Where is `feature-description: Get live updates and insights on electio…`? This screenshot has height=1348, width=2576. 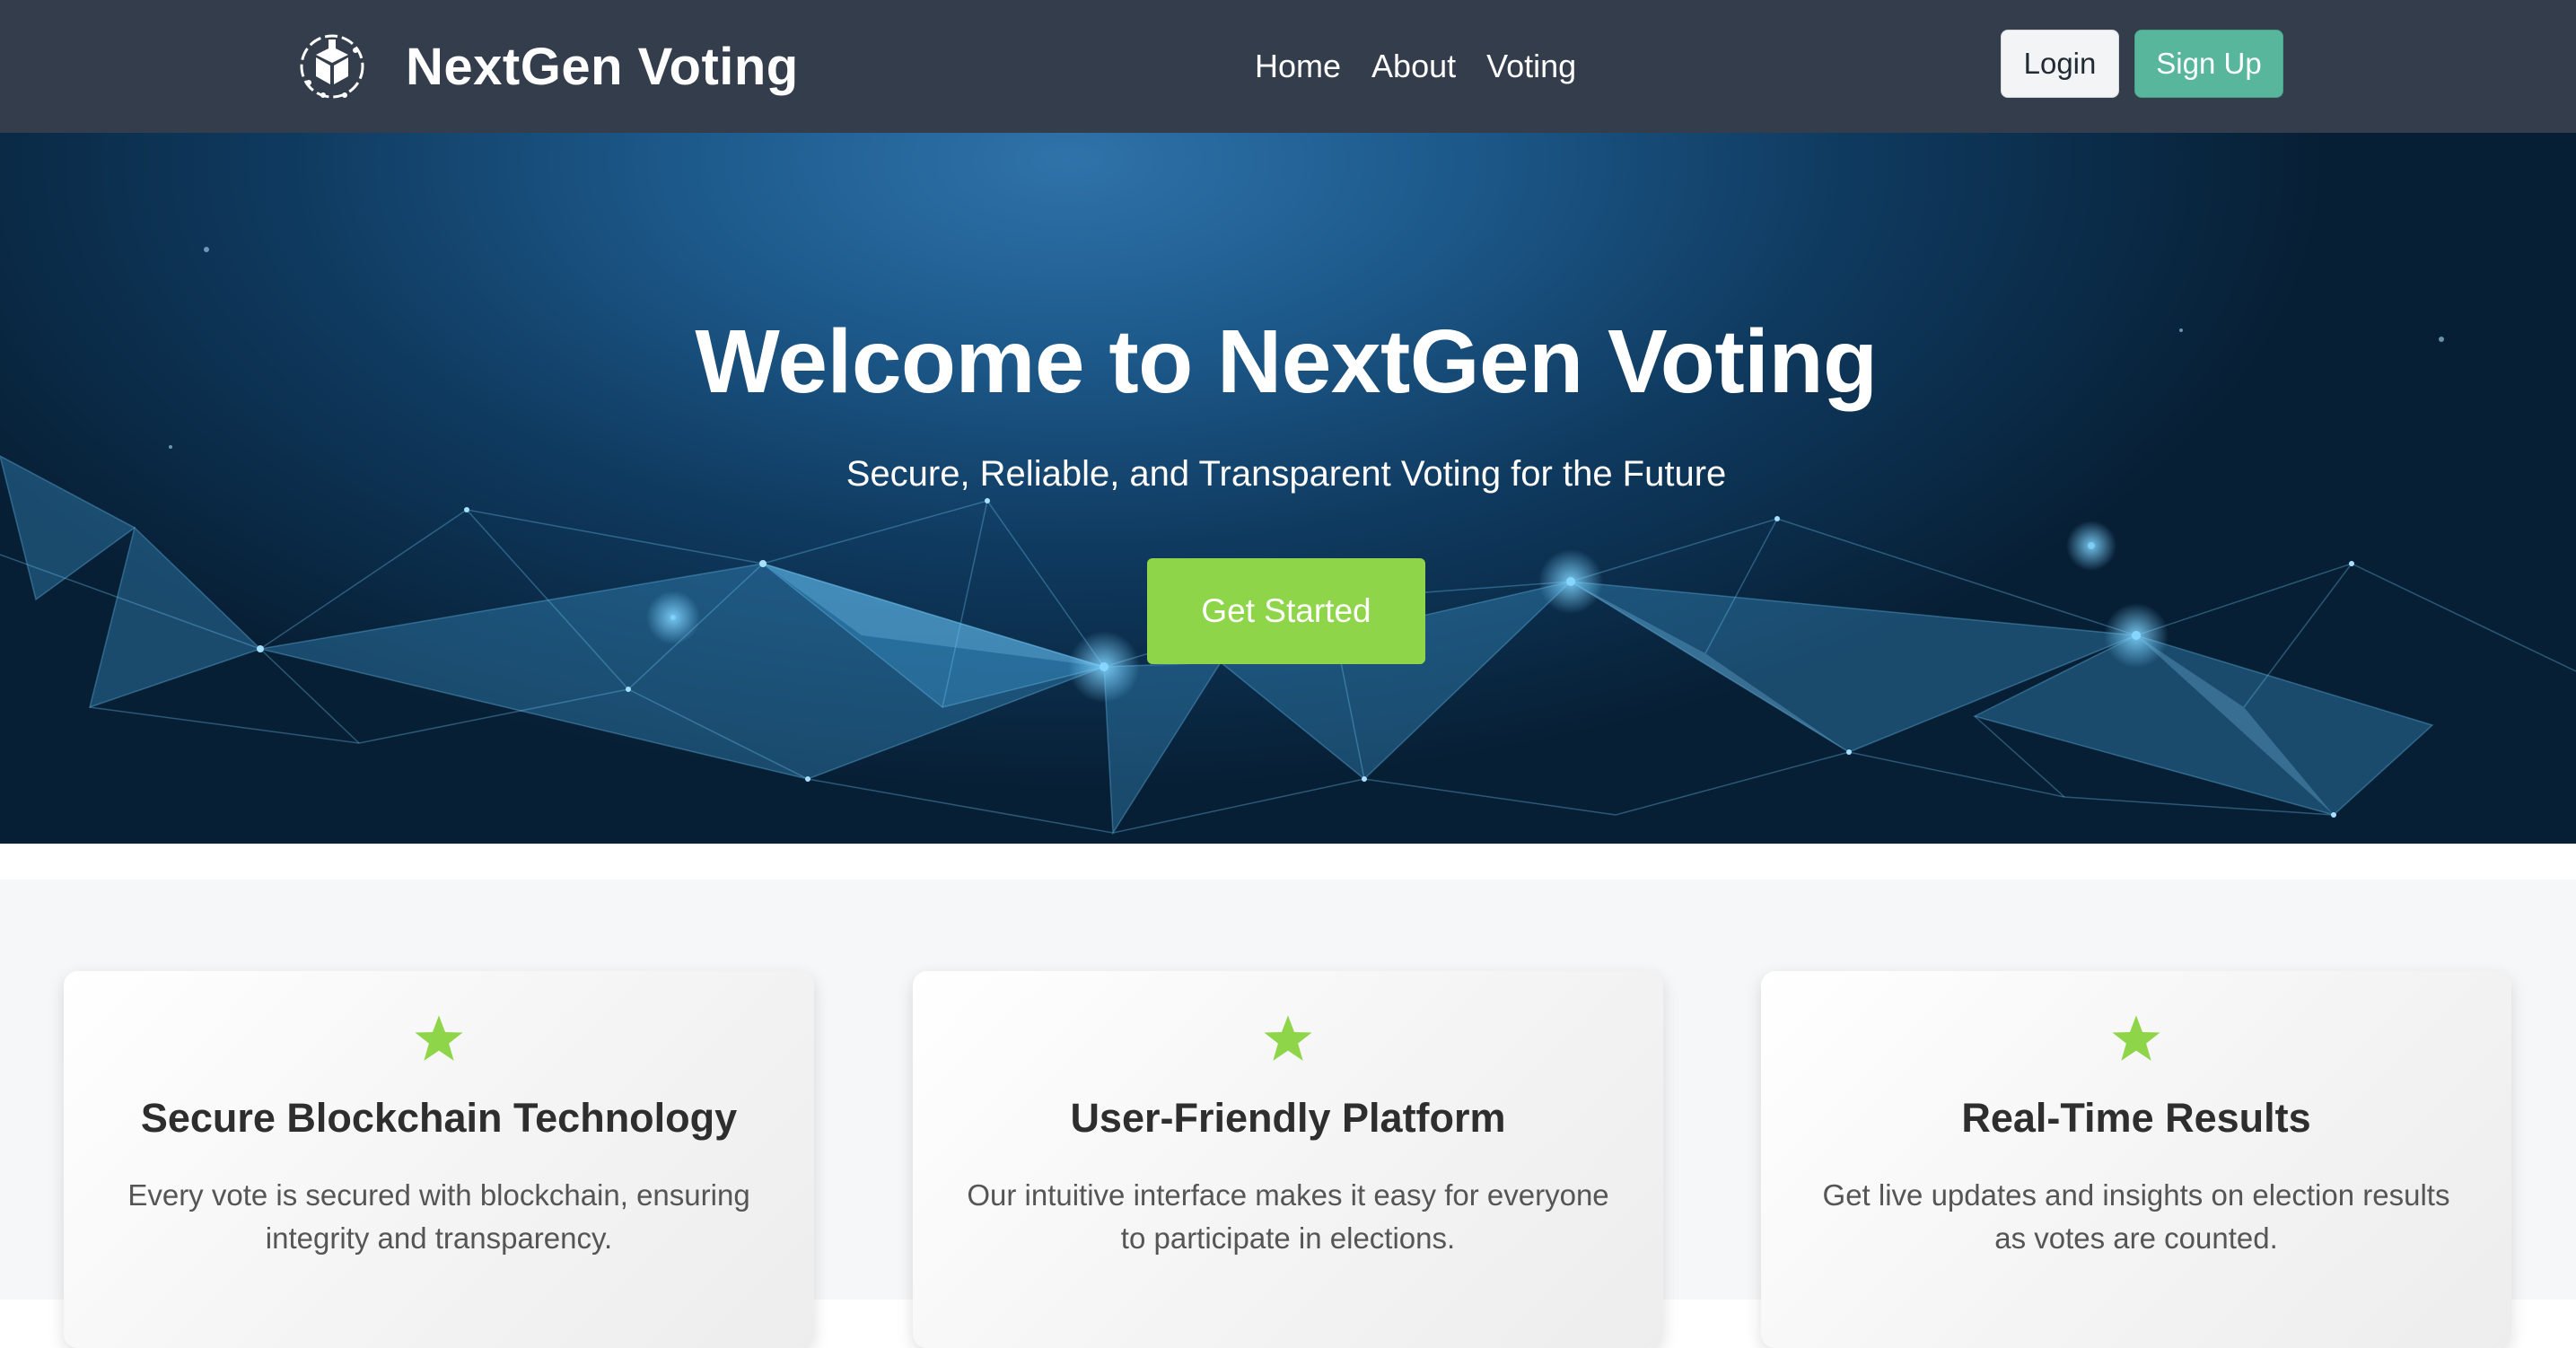 feature-description: Get live updates and insights on electio… is located at coordinates (2136, 1216).